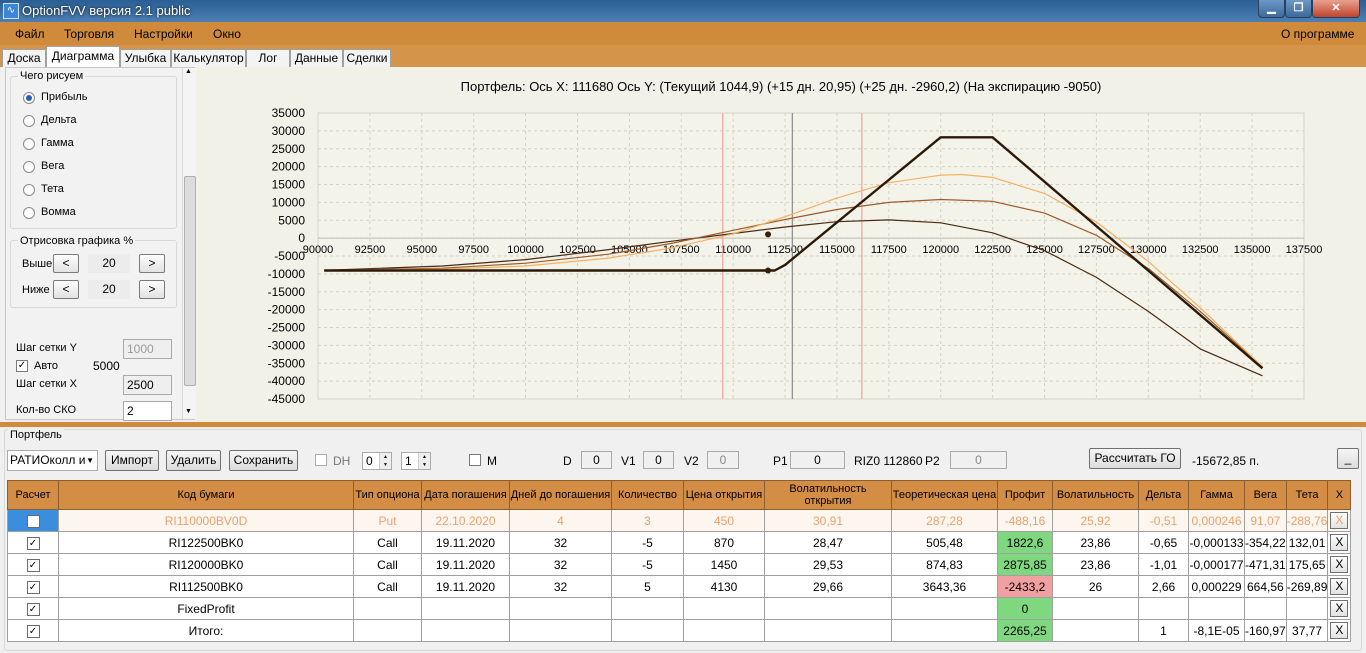  What do you see at coordinates (1307, 495) in the screenshot?
I see `col-header-theta: Тета` at bounding box center [1307, 495].